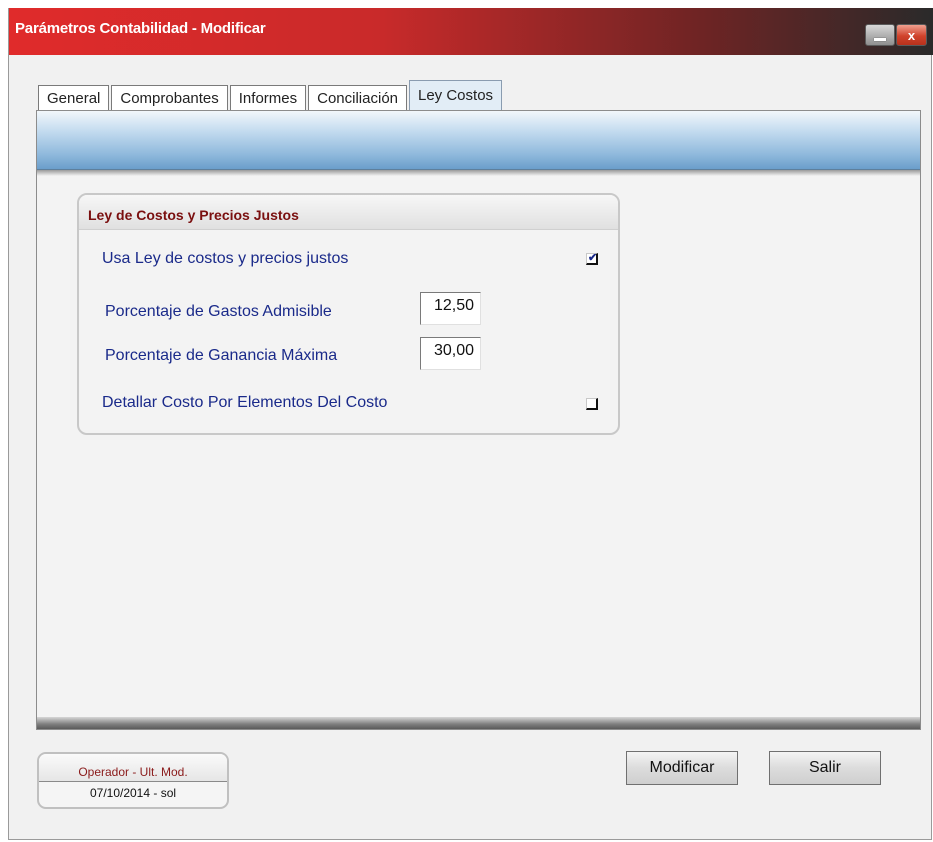 The height and width of the screenshot is (842, 933). Describe the element at coordinates (348, 212) in the screenshot. I see `group-header: Ley de Costos y Precios Justos` at that location.